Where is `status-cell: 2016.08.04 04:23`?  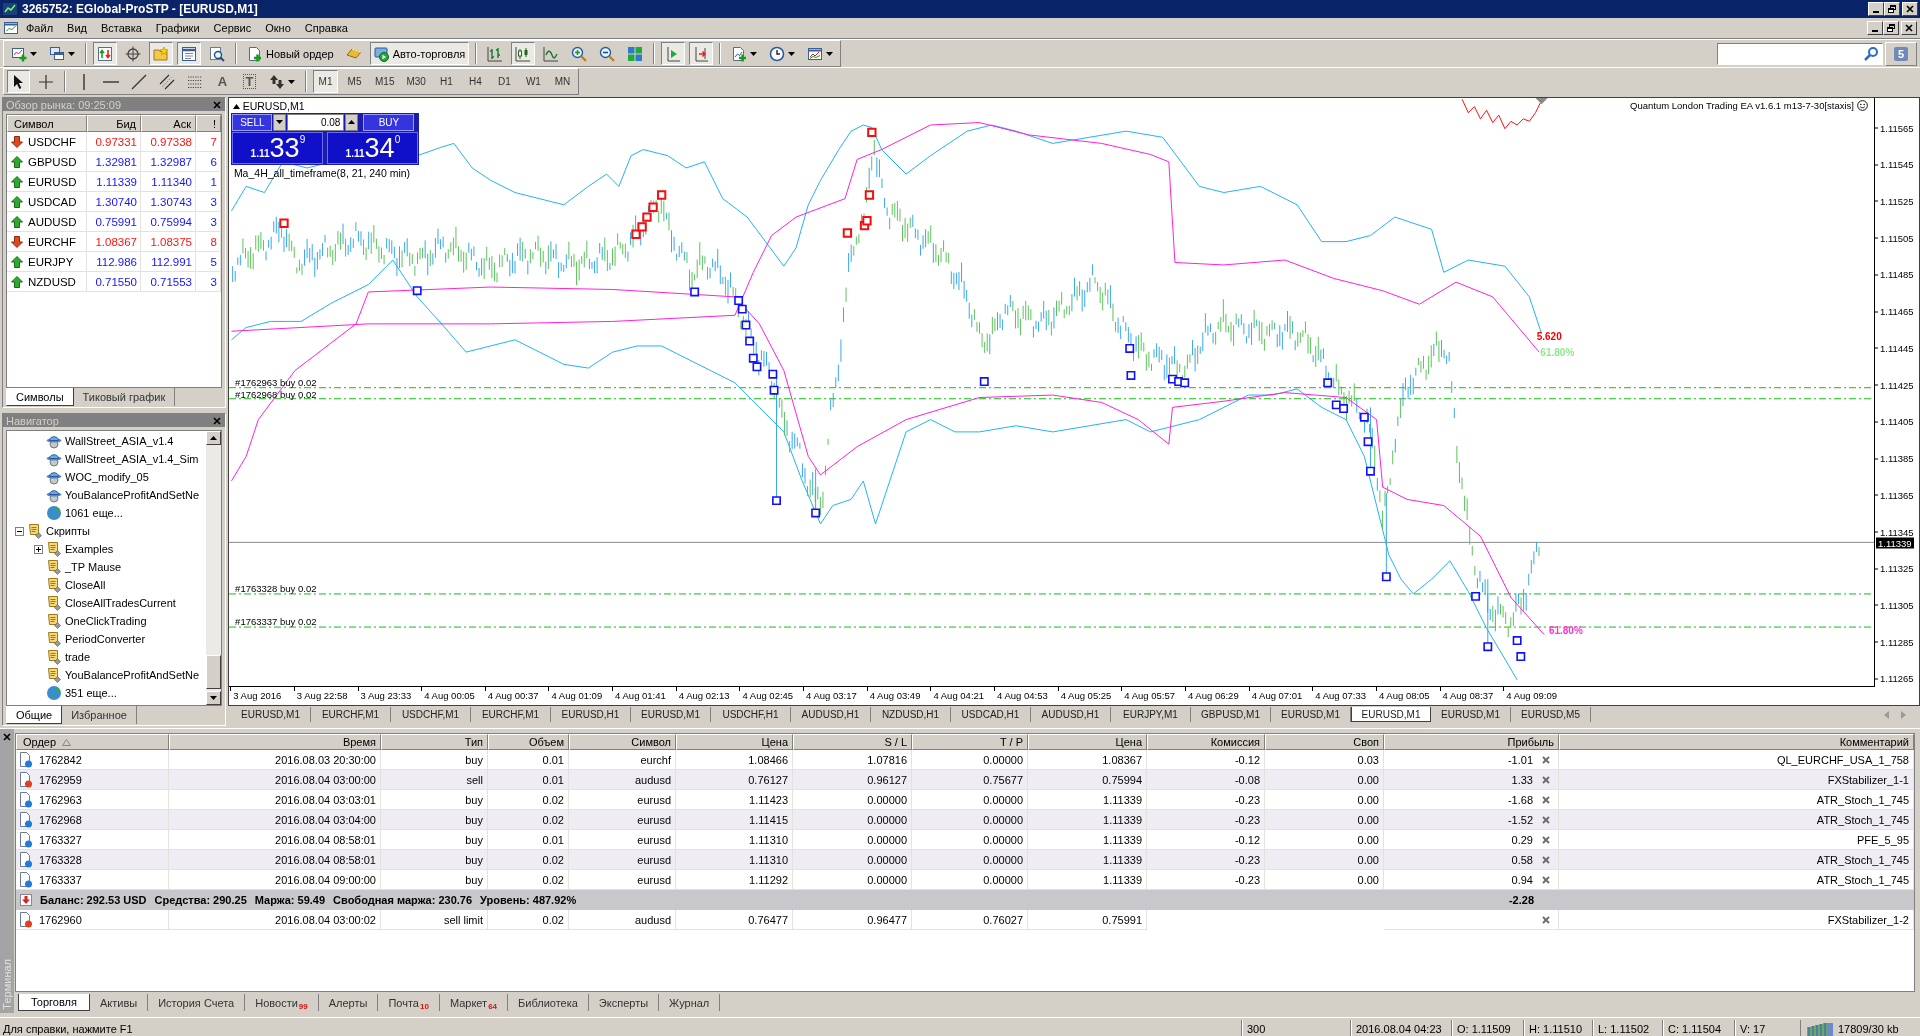
status-cell: 2016.08.04 04:23 is located at coordinates (1400, 1028).